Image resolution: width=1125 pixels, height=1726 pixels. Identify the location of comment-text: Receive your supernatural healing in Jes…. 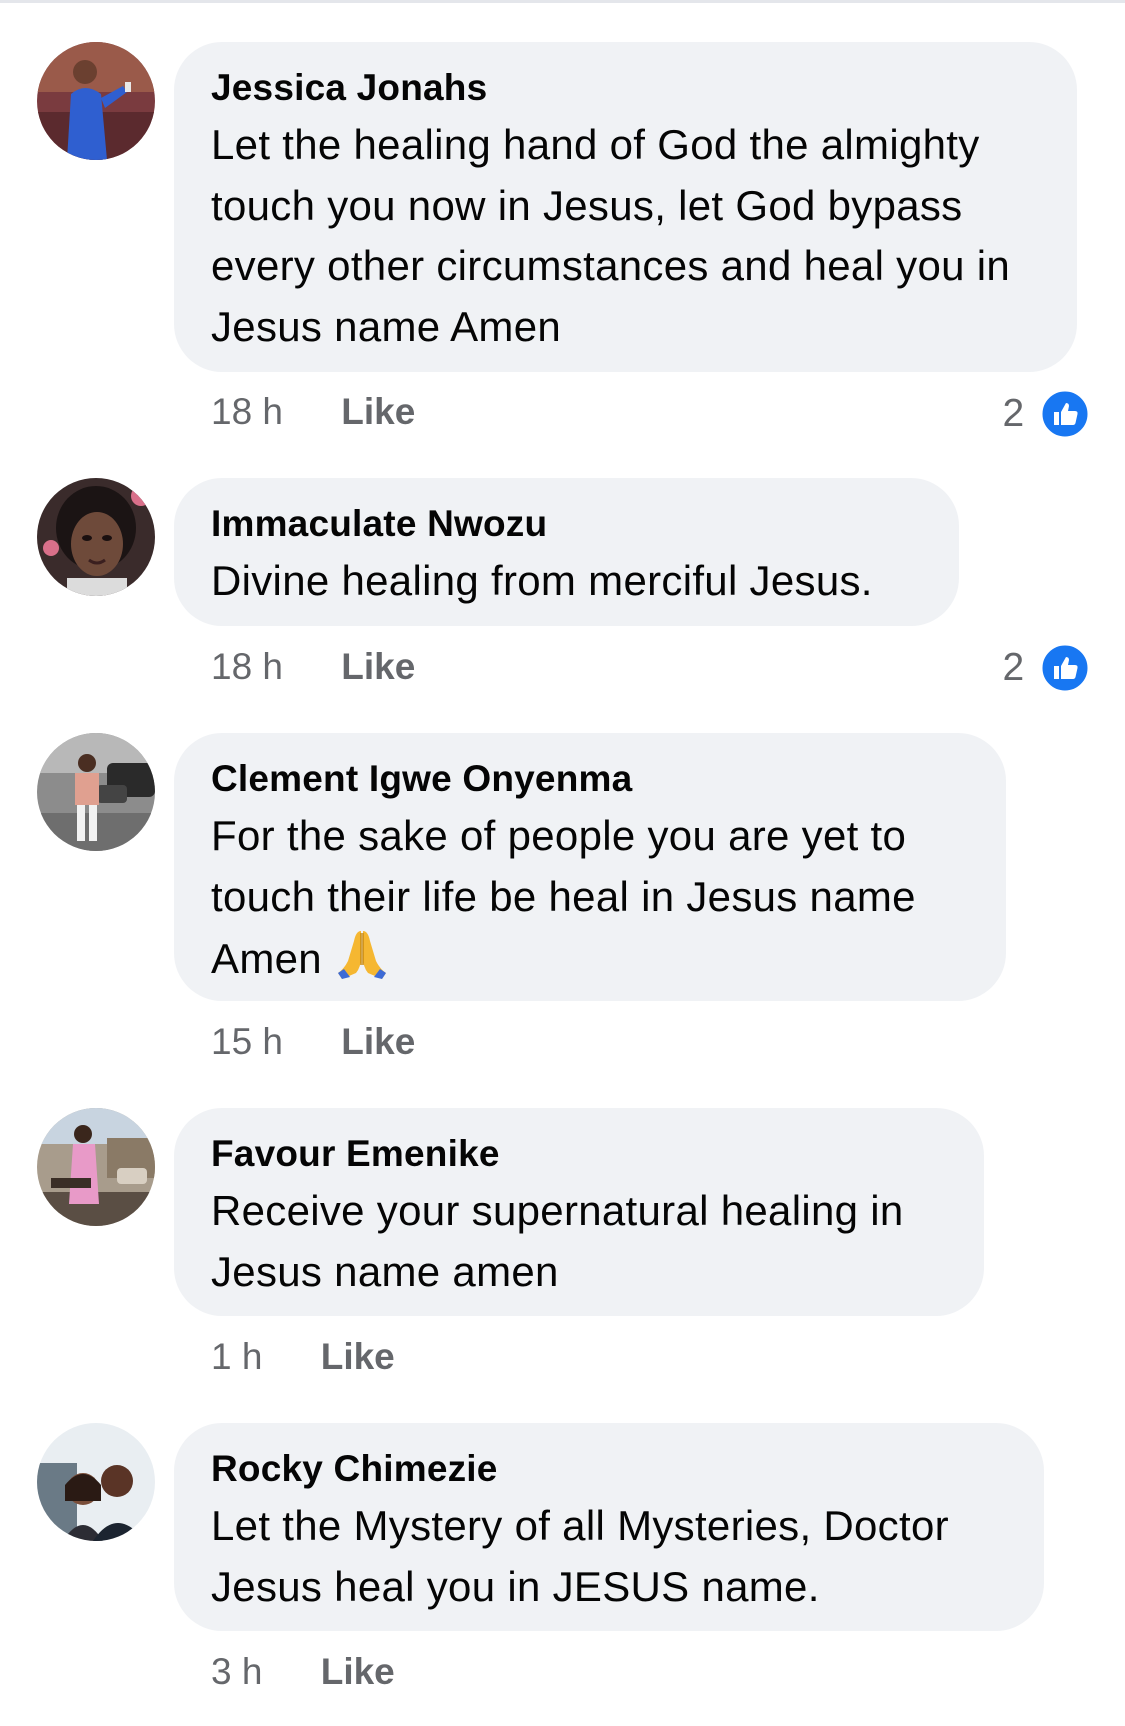
(557, 1241).